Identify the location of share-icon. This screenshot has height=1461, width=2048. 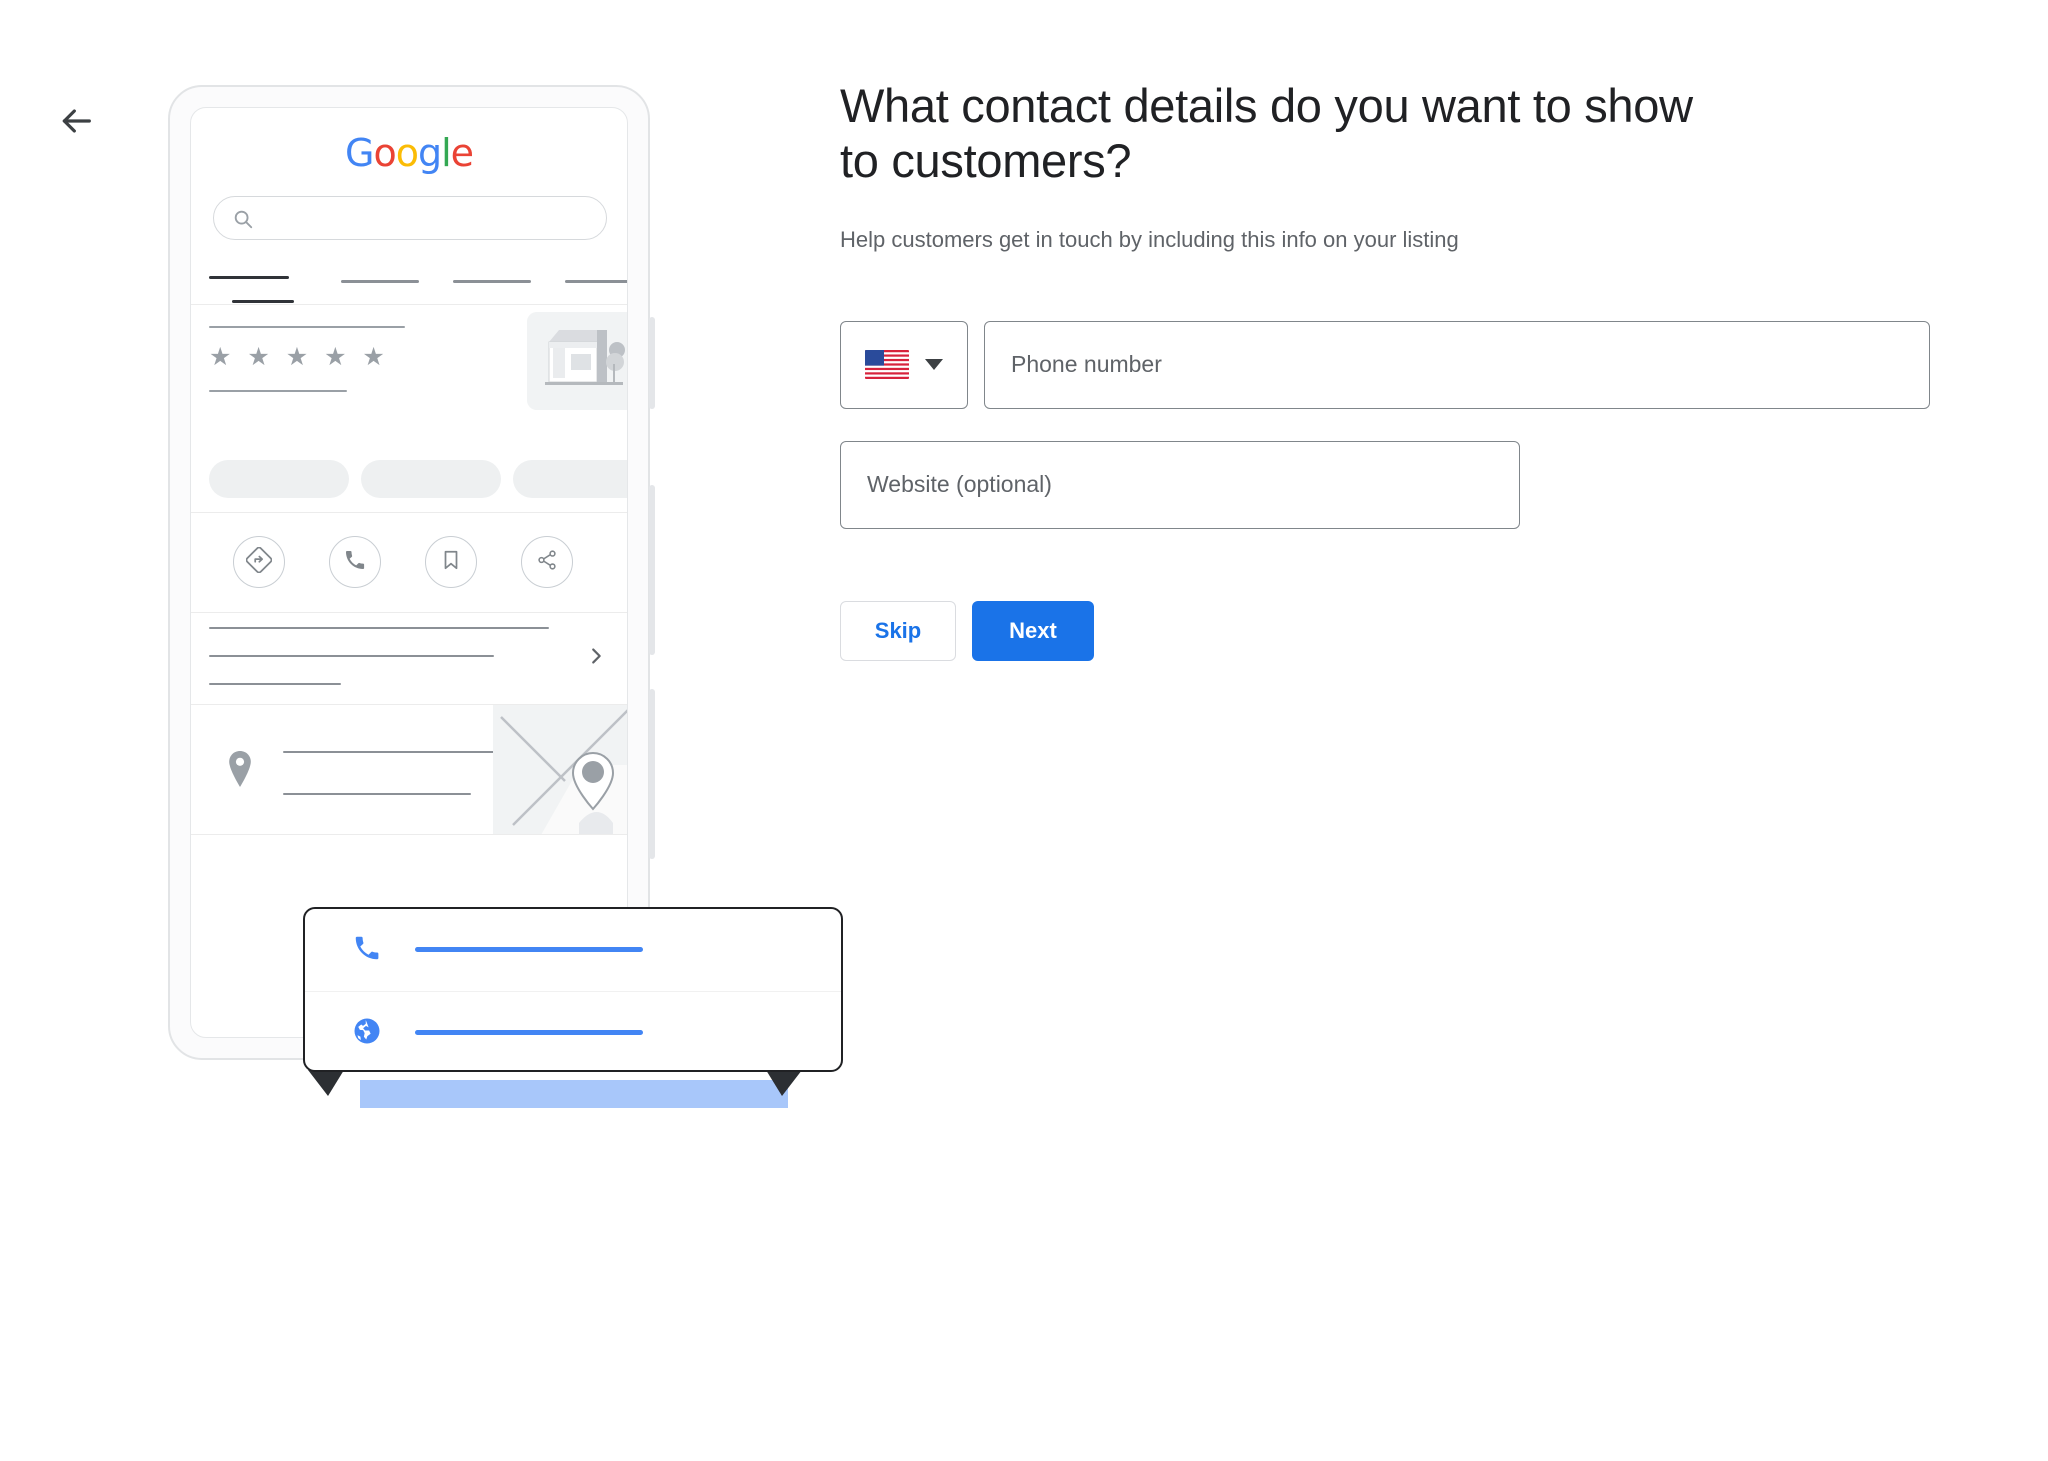
(547, 562).